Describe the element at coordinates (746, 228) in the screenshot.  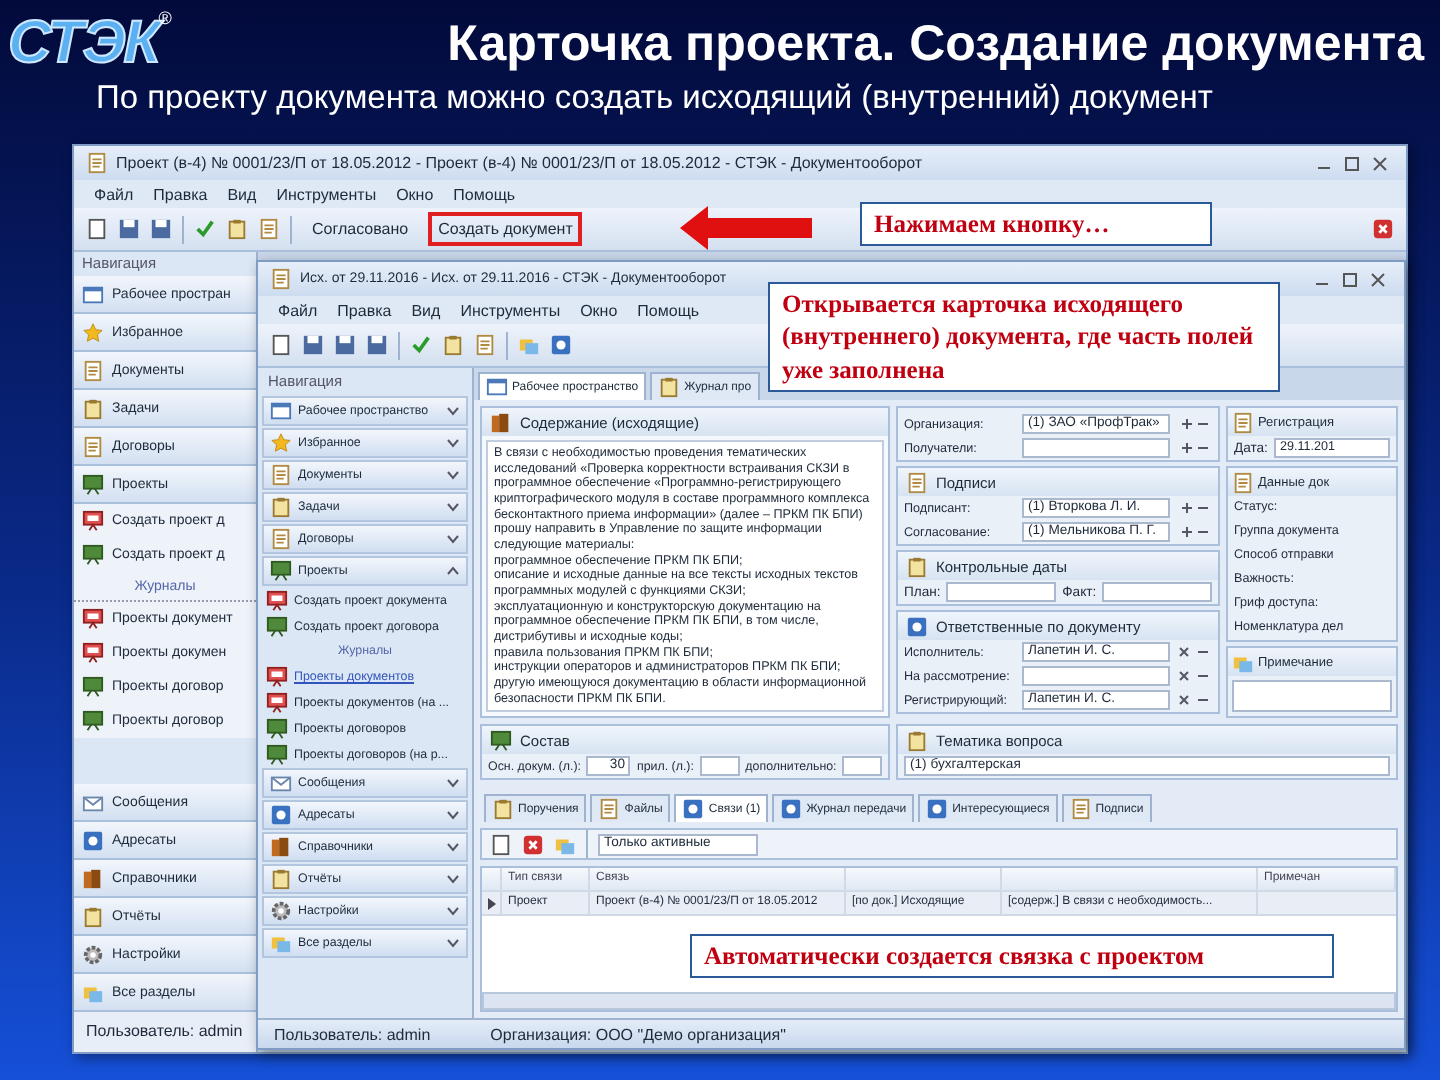
I see `arrow-icon` at that location.